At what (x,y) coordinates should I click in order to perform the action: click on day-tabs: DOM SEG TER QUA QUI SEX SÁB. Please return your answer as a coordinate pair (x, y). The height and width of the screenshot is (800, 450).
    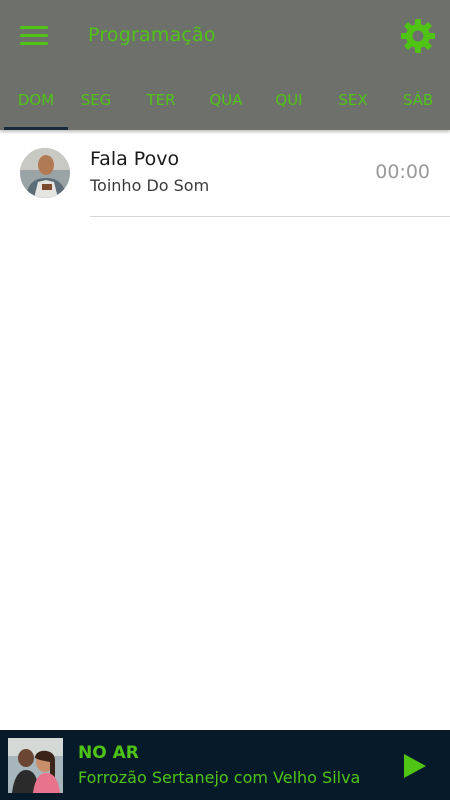
    Looking at the image, I should click on (225, 101).